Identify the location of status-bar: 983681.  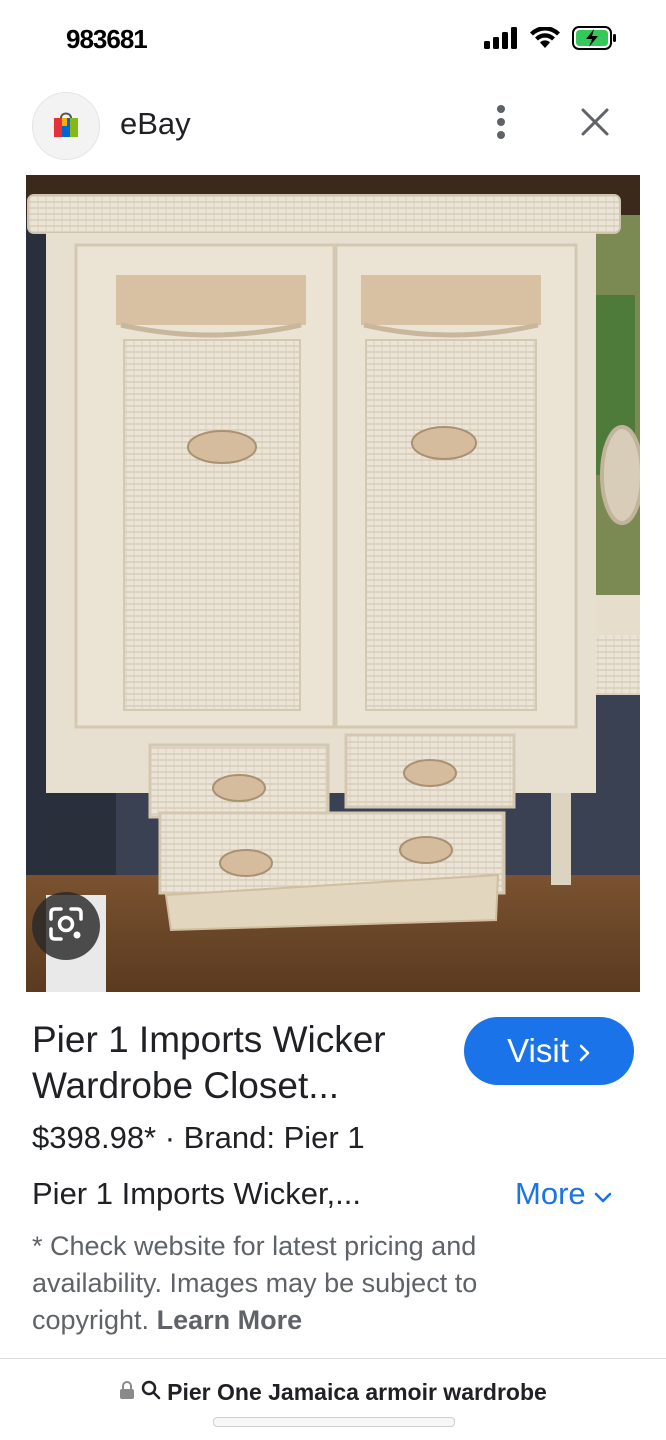
(333, 40).